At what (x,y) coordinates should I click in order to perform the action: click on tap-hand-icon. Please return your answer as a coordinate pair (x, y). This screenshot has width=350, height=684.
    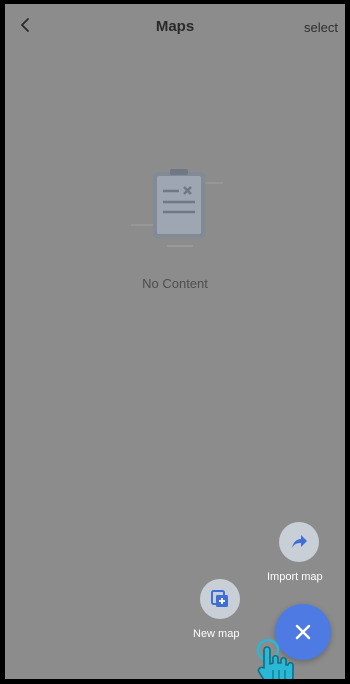
    Looking at the image, I should click on (278, 657).